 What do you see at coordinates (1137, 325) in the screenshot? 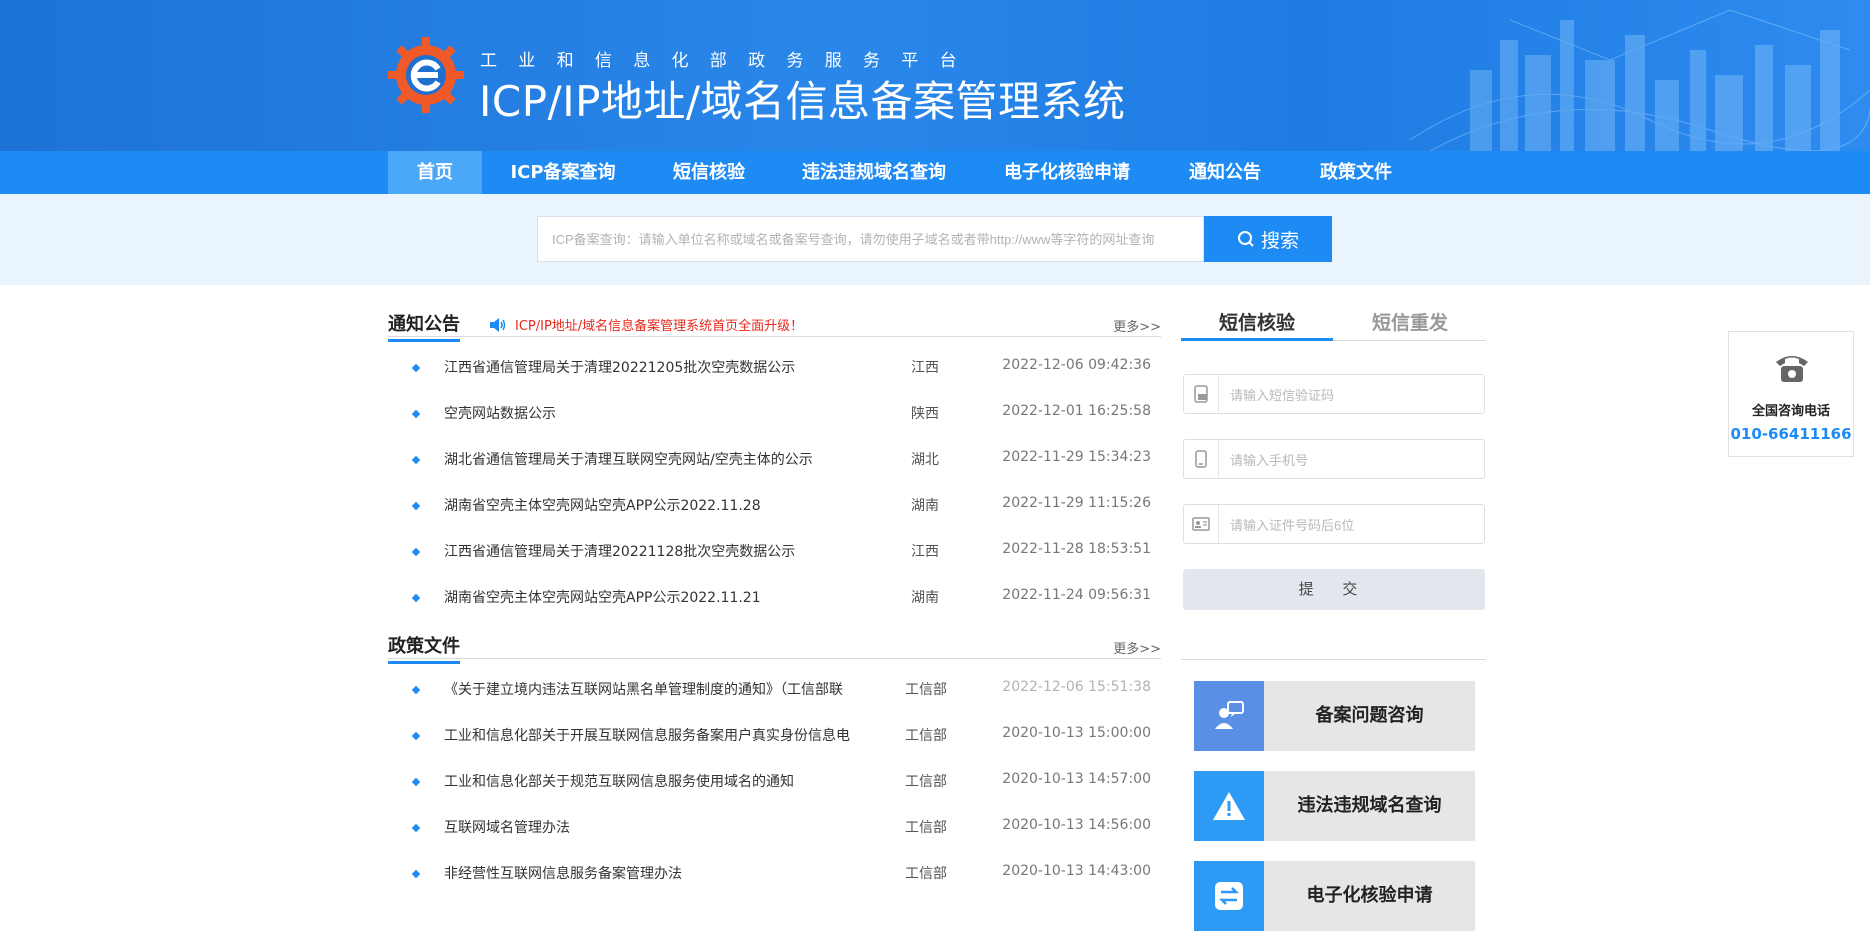
I see `notices-more-link: 更多>>` at bounding box center [1137, 325].